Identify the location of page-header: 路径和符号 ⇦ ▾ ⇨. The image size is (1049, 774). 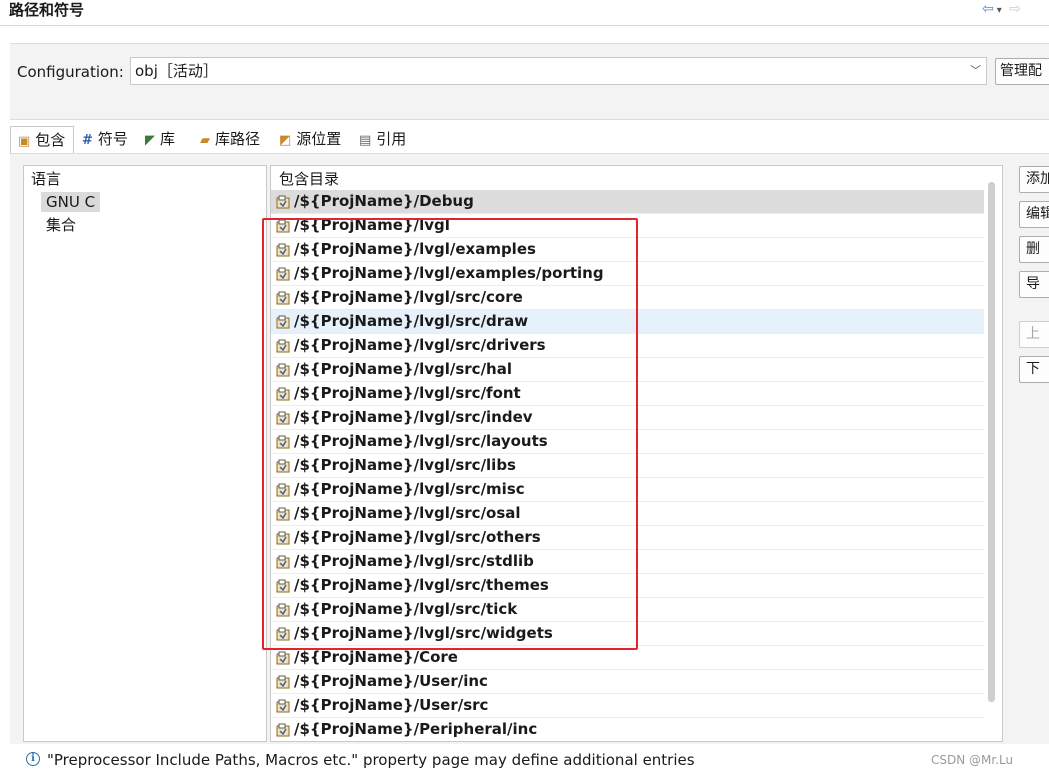
(524, 13).